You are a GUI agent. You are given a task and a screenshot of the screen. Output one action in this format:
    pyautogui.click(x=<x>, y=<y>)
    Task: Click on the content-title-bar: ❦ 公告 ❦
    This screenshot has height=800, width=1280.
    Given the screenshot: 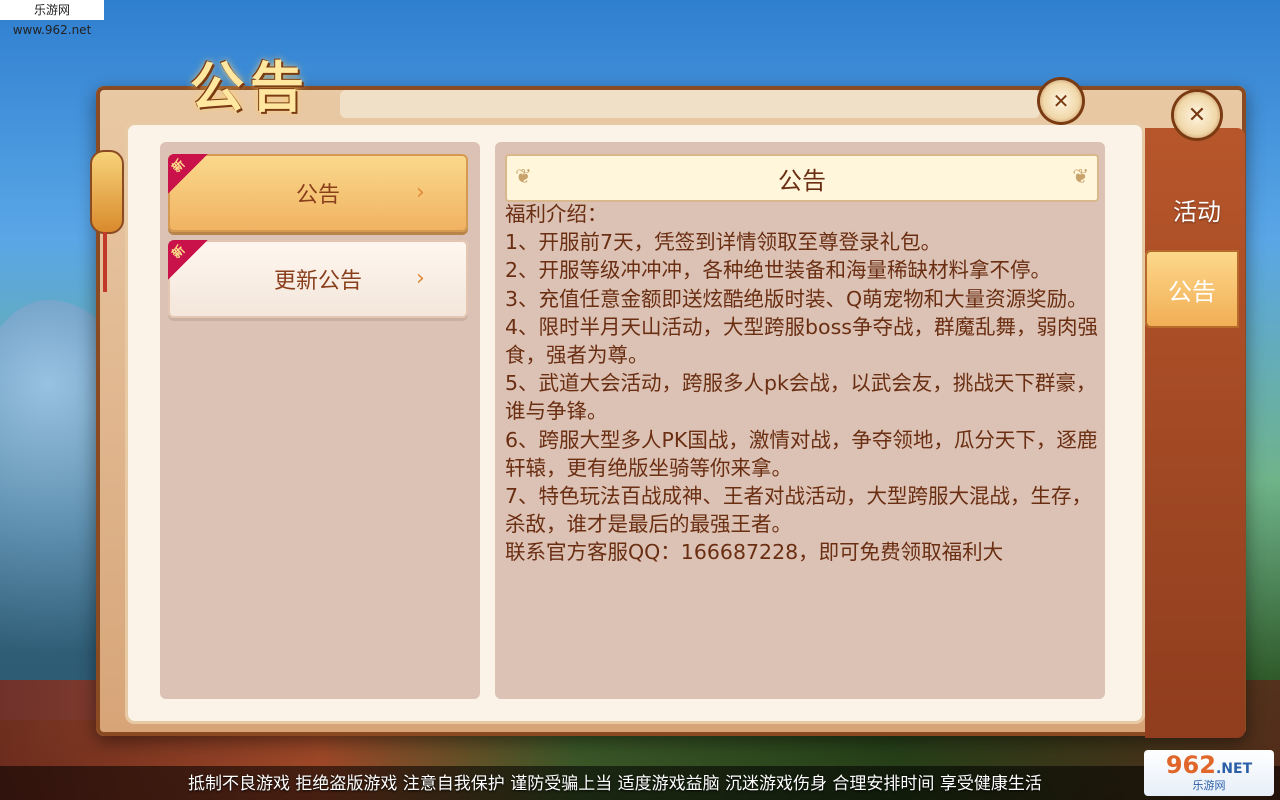 What is the action you would take?
    pyautogui.click(x=802, y=178)
    